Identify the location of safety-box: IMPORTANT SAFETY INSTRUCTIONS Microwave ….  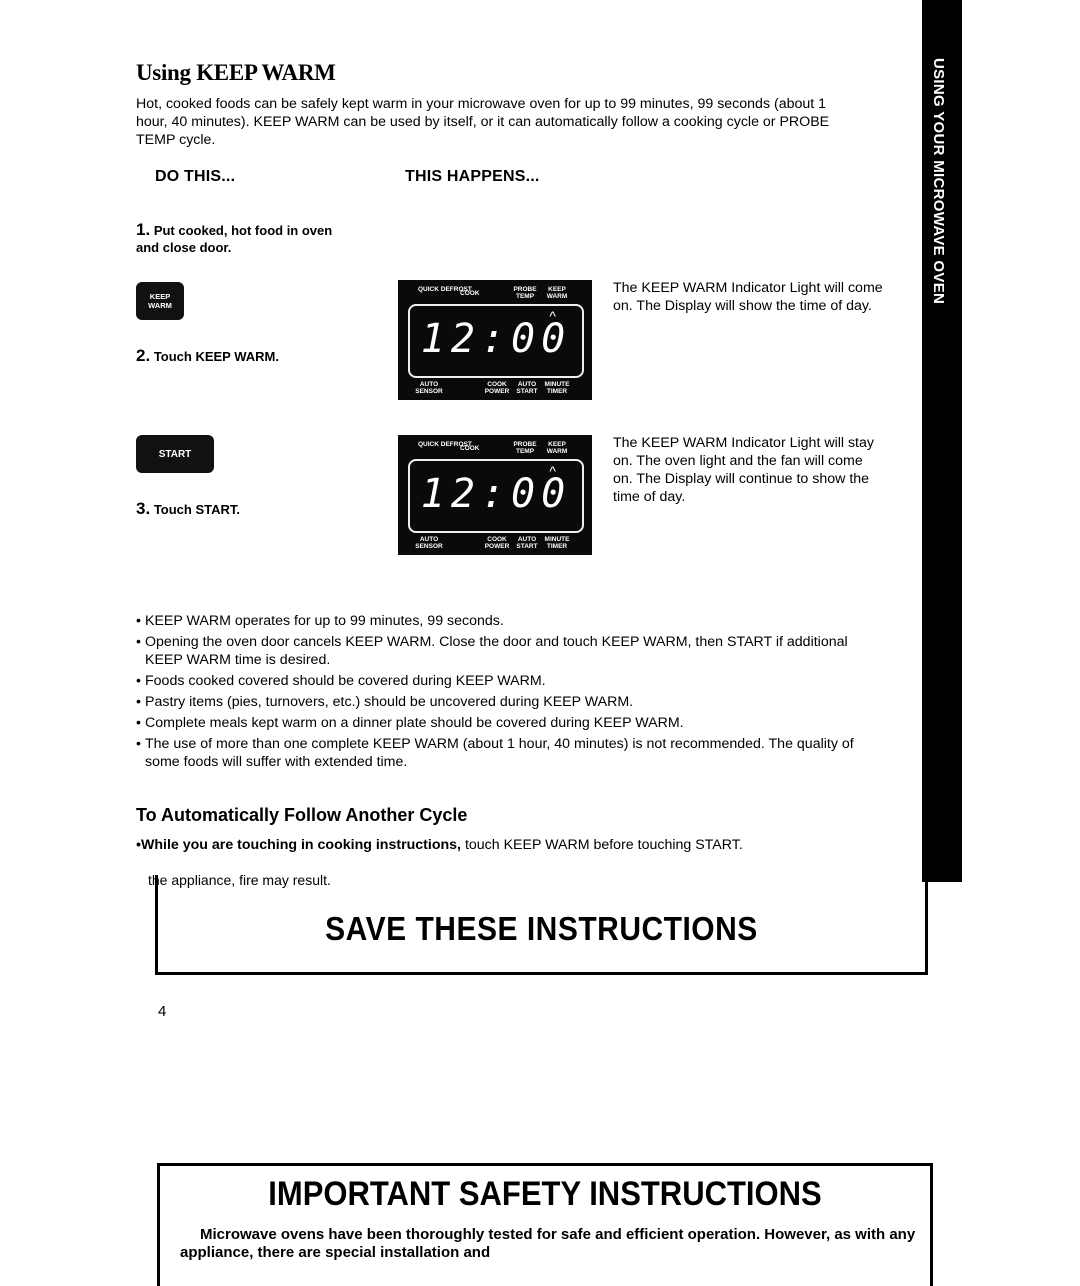
(545, 1224).